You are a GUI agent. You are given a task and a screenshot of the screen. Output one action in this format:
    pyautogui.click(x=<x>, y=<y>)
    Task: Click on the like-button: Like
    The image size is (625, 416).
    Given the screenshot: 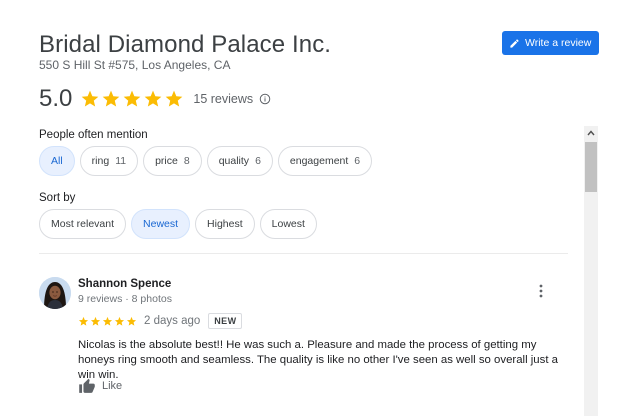 What is the action you would take?
    pyautogui.click(x=100, y=386)
    